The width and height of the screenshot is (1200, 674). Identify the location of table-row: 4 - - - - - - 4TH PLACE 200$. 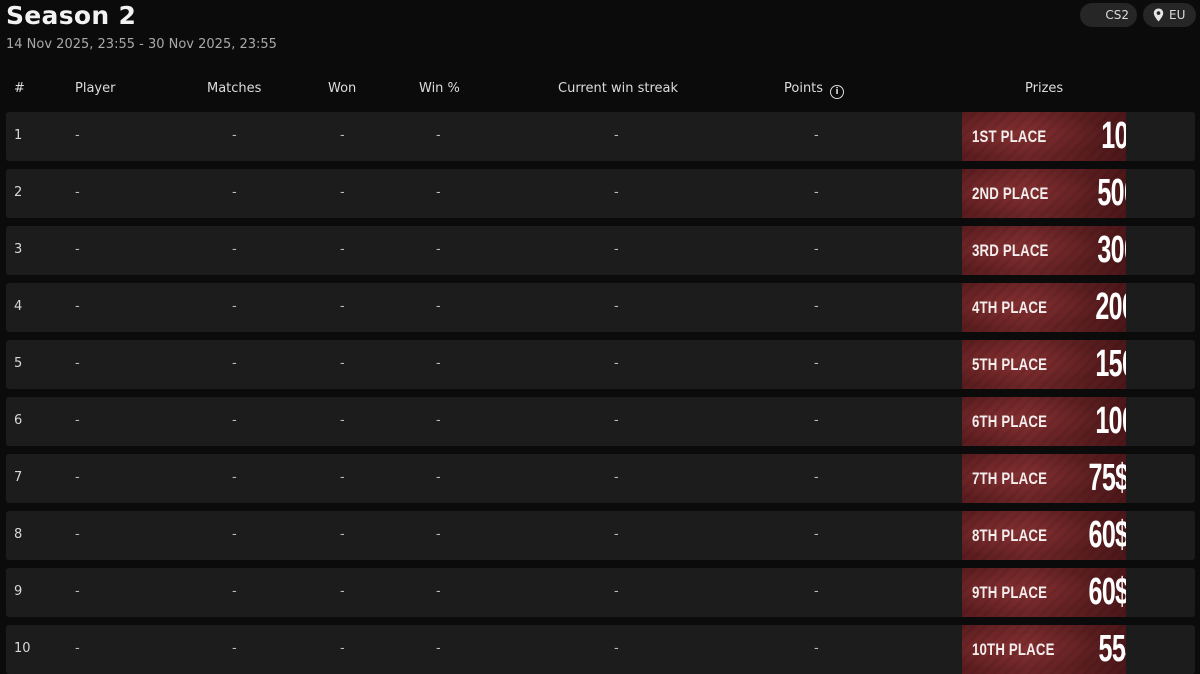
(600, 307).